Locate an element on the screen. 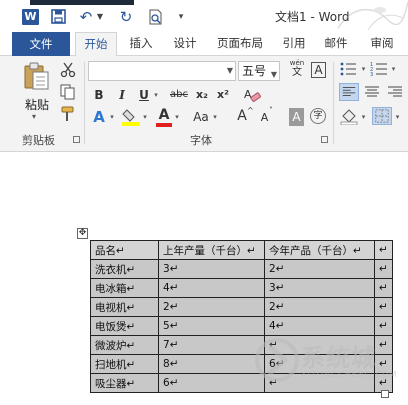 This screenshot has height=405, width=408. redo-icon: ↻ is located at coordinates (126, 17).